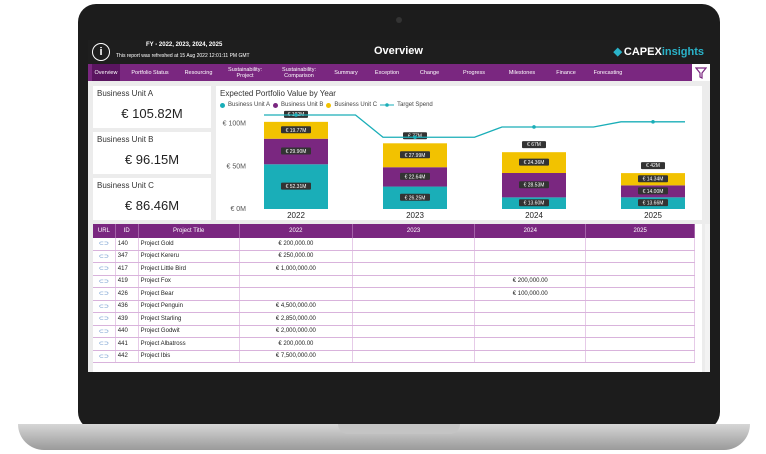 This screenshot has width=766, height=454. Describe the element at coordinates (387, 72) in the screenshot. I see `tab-exception: Exception` at that location.